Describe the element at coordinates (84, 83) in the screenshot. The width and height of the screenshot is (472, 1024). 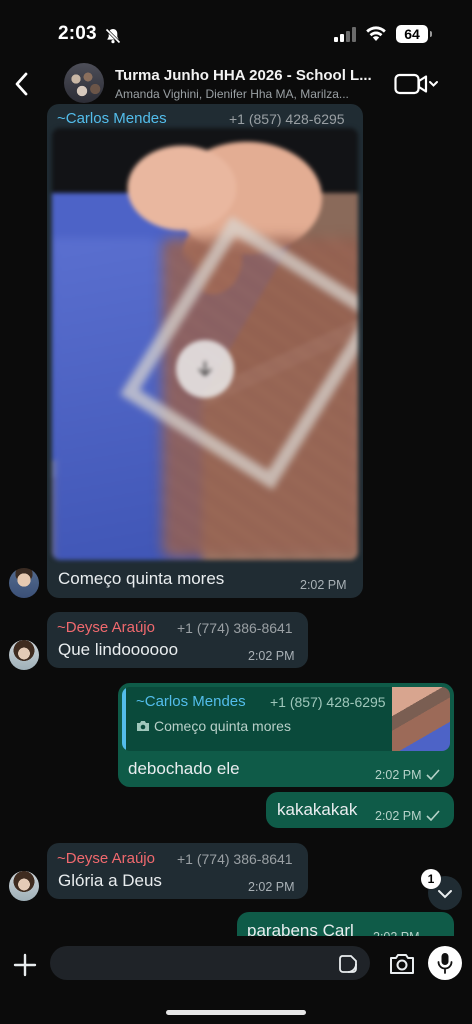
I see `group-avatar` at that location.